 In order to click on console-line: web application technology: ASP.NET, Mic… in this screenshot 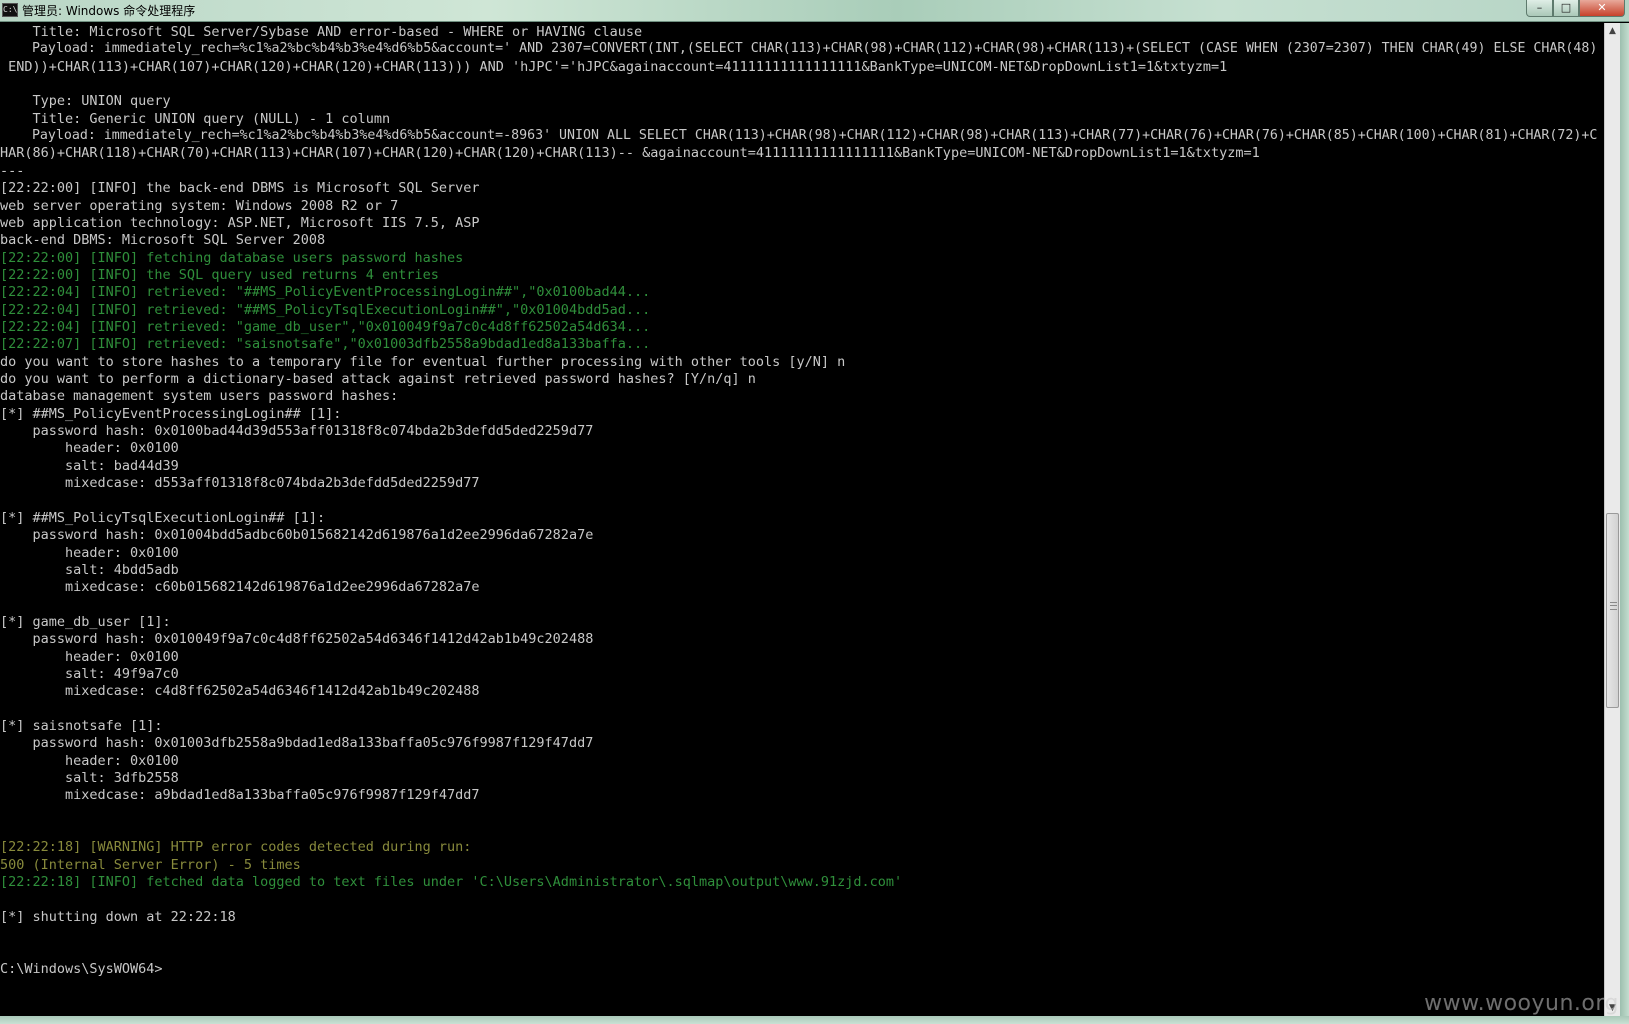, I will do `click(240, 222)`.